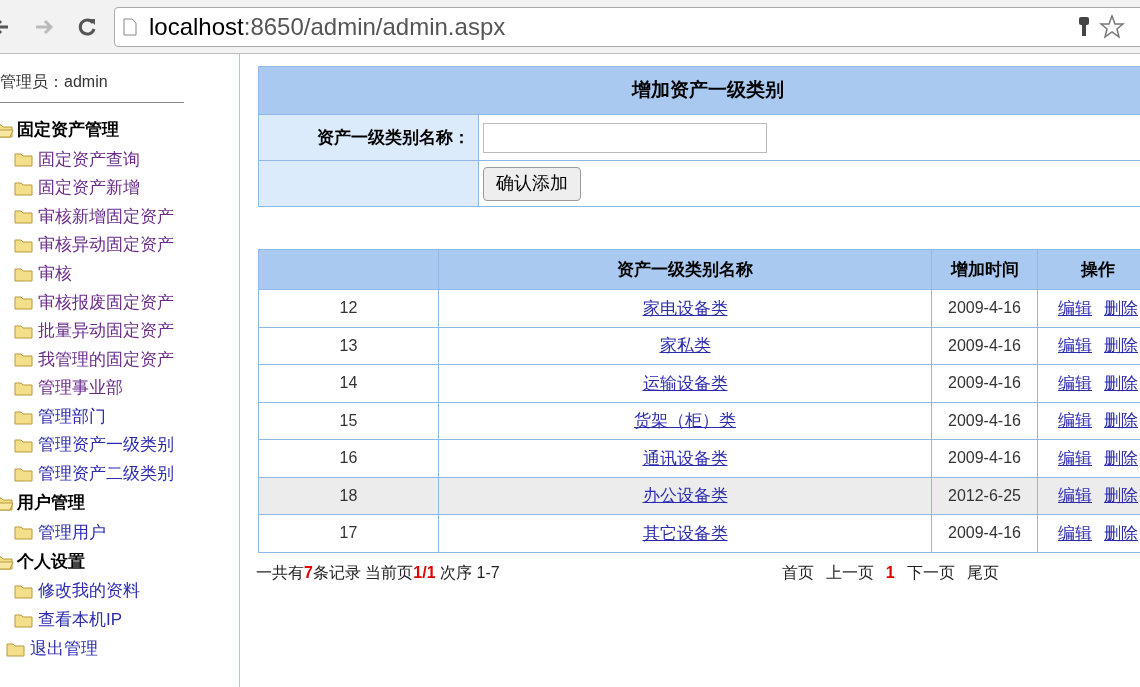  Describe the element at coordinates (984, 269) in the screenshot. I see `column-header: 增加时间` at that location.